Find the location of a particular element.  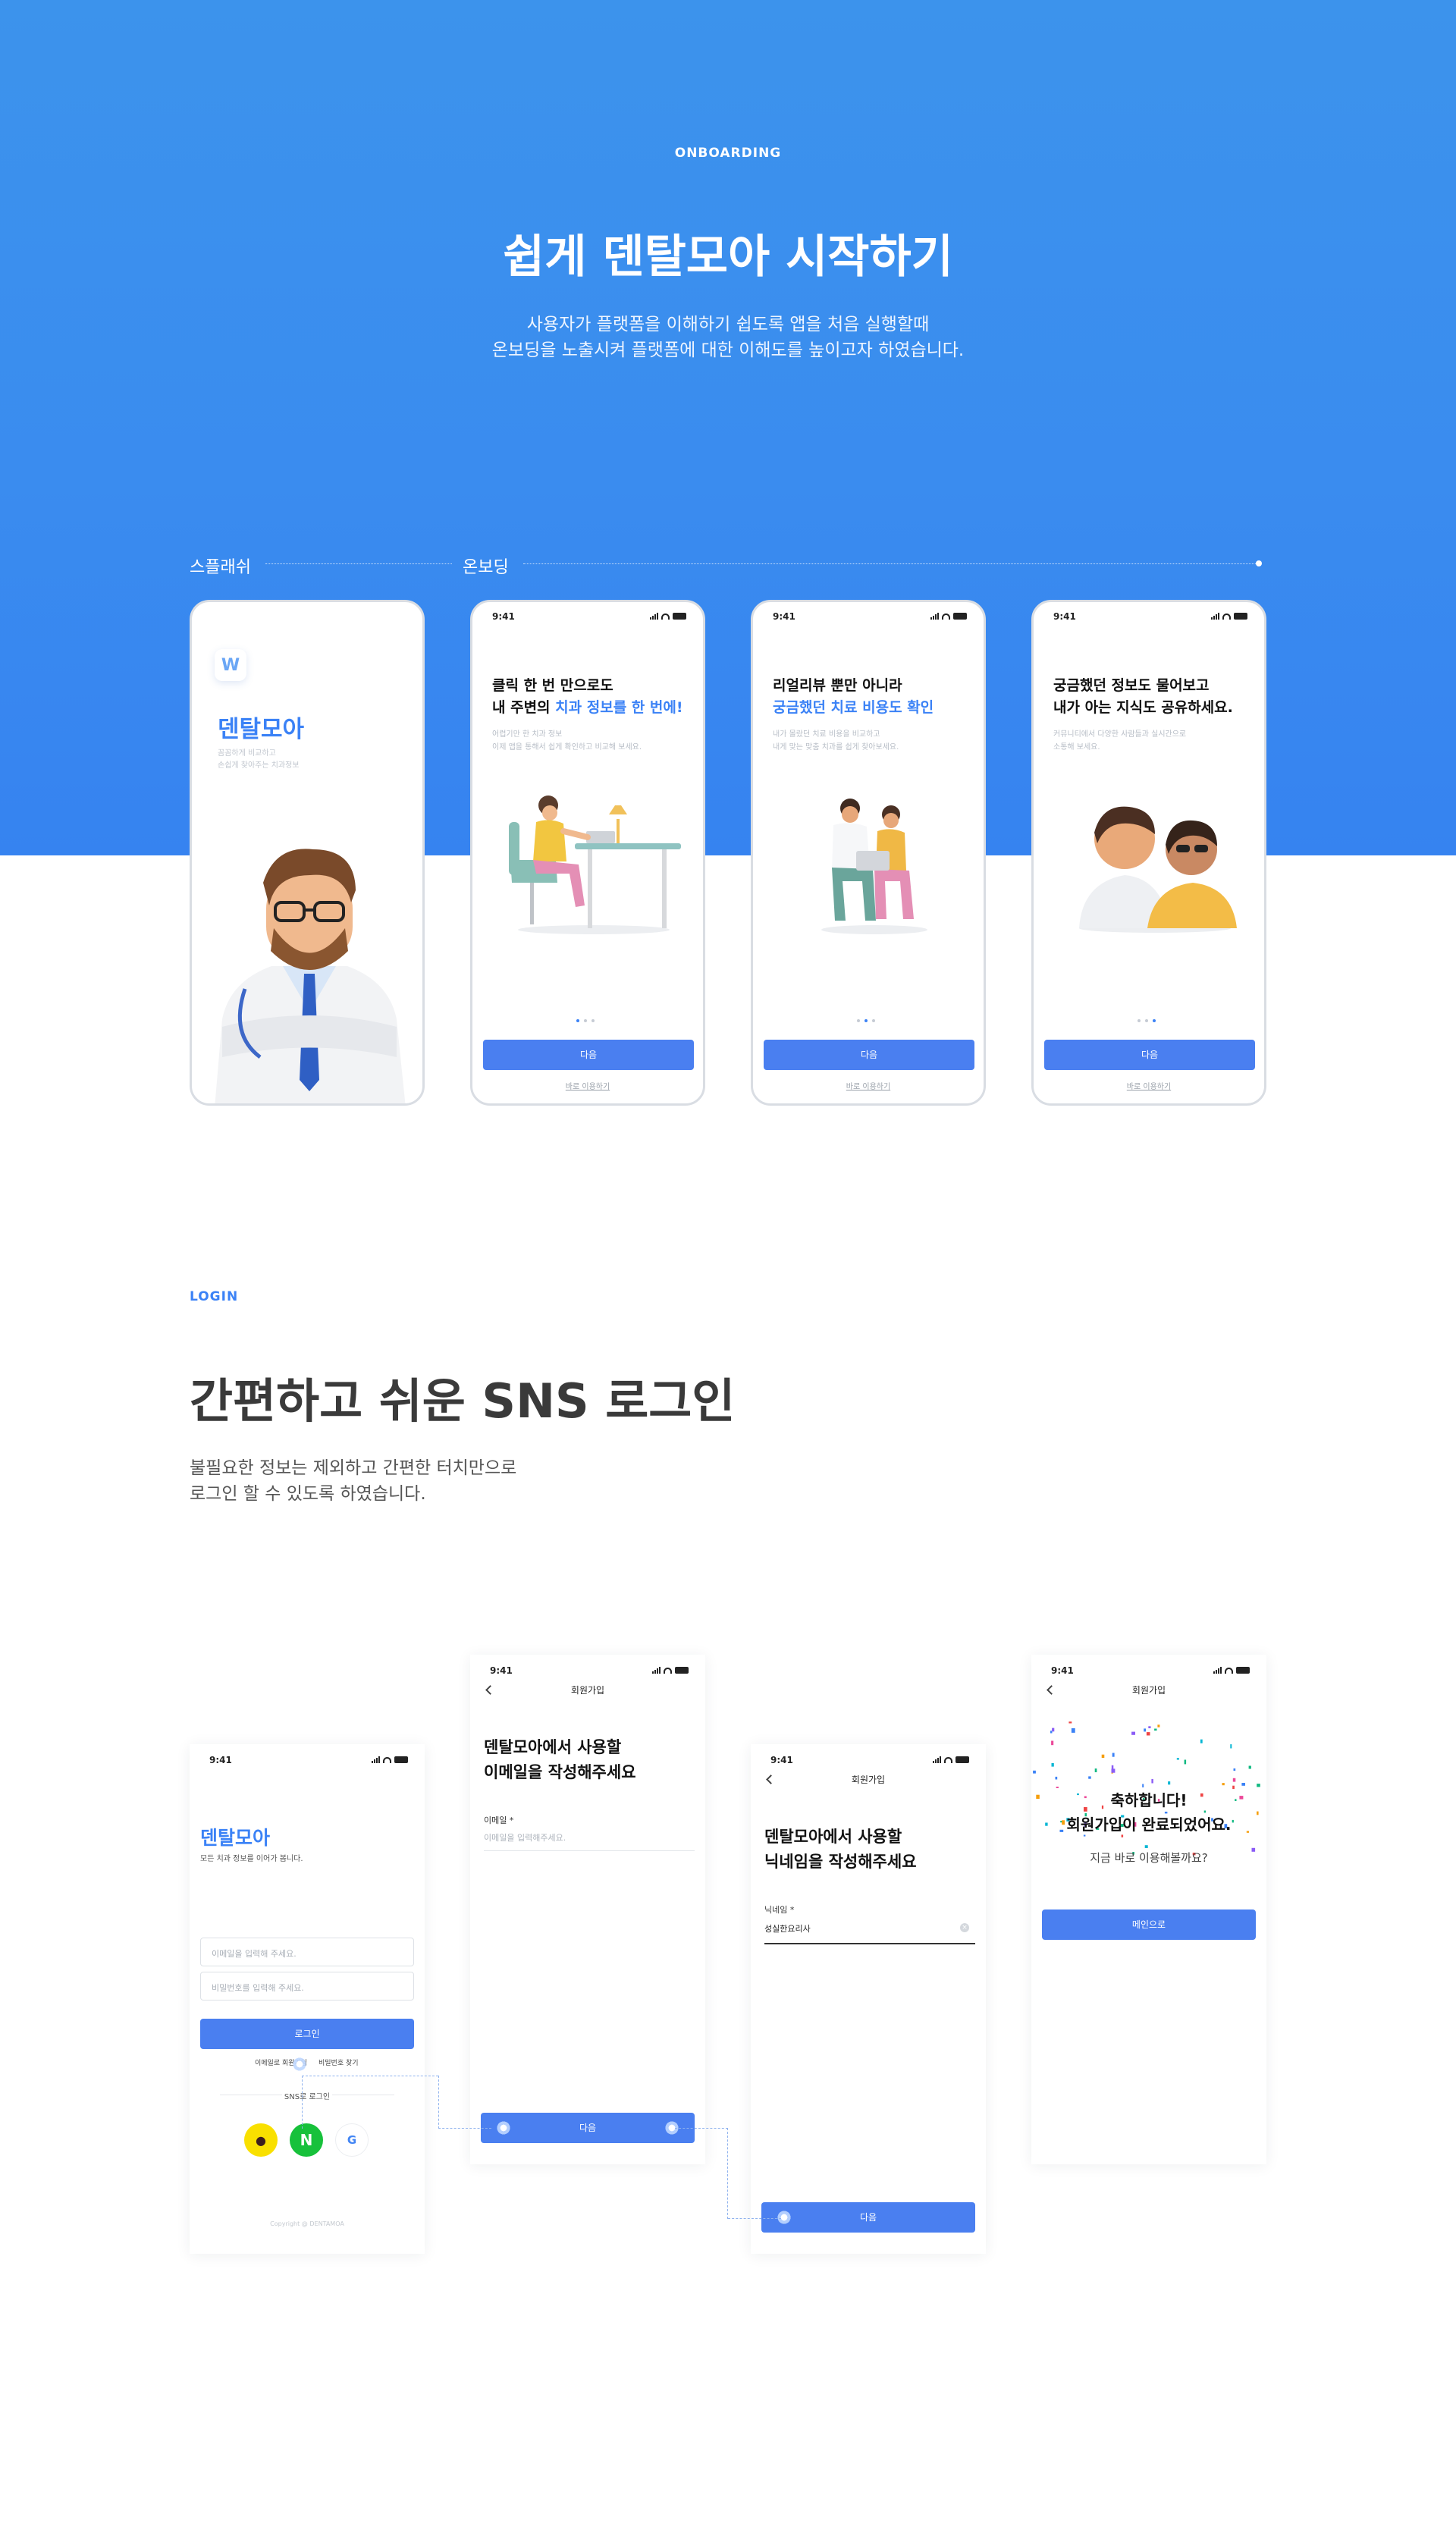

heading-line-1: 클릭 한 번 만으로도 is located at coordinates (552, 685).